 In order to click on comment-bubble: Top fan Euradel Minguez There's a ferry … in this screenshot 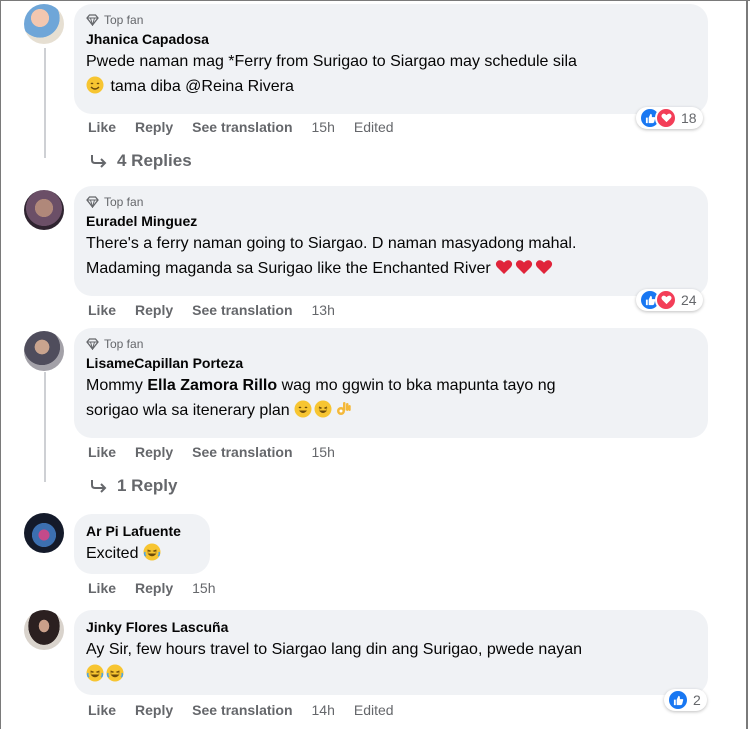, I will do `click(391, 241)`.